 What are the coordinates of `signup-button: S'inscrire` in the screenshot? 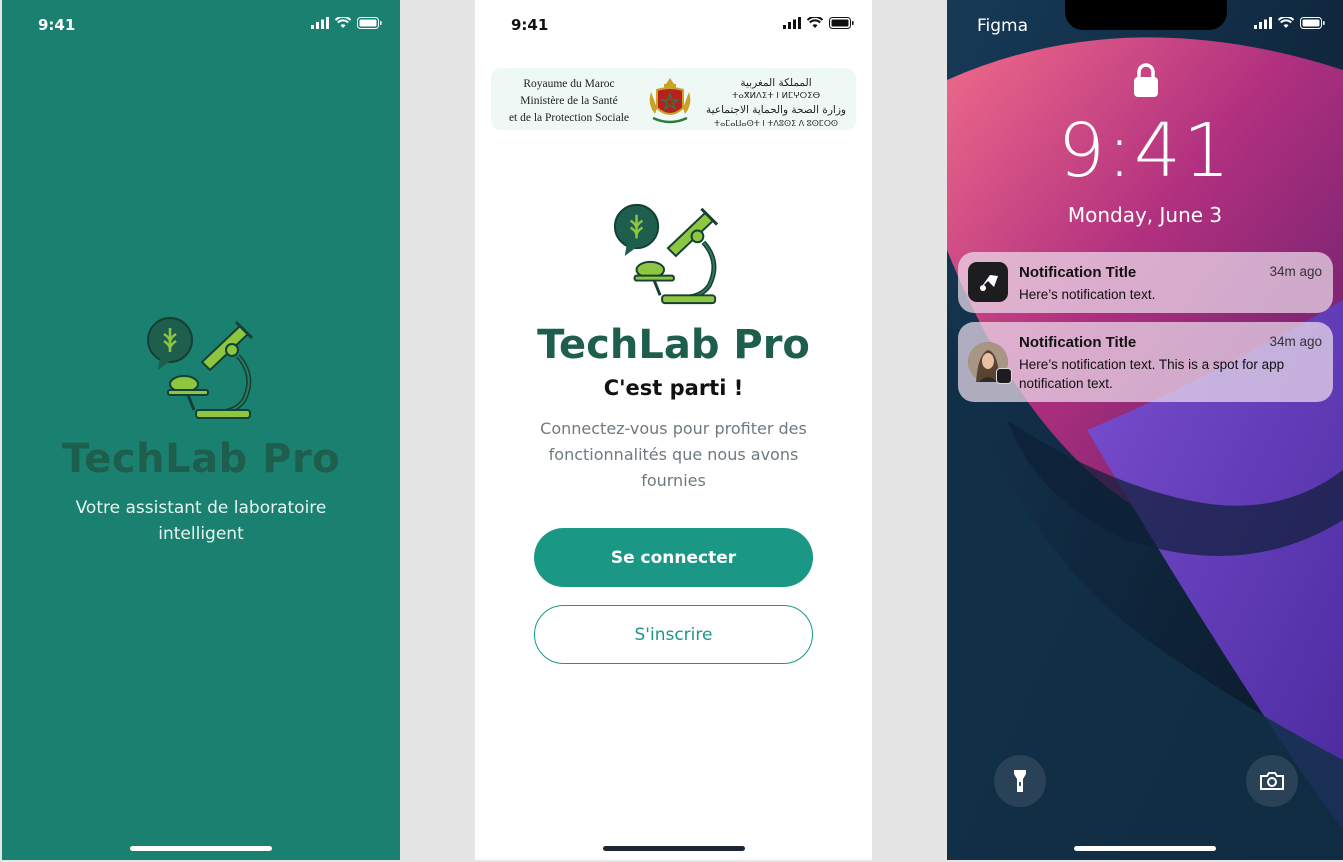 It's located at (673, 634).